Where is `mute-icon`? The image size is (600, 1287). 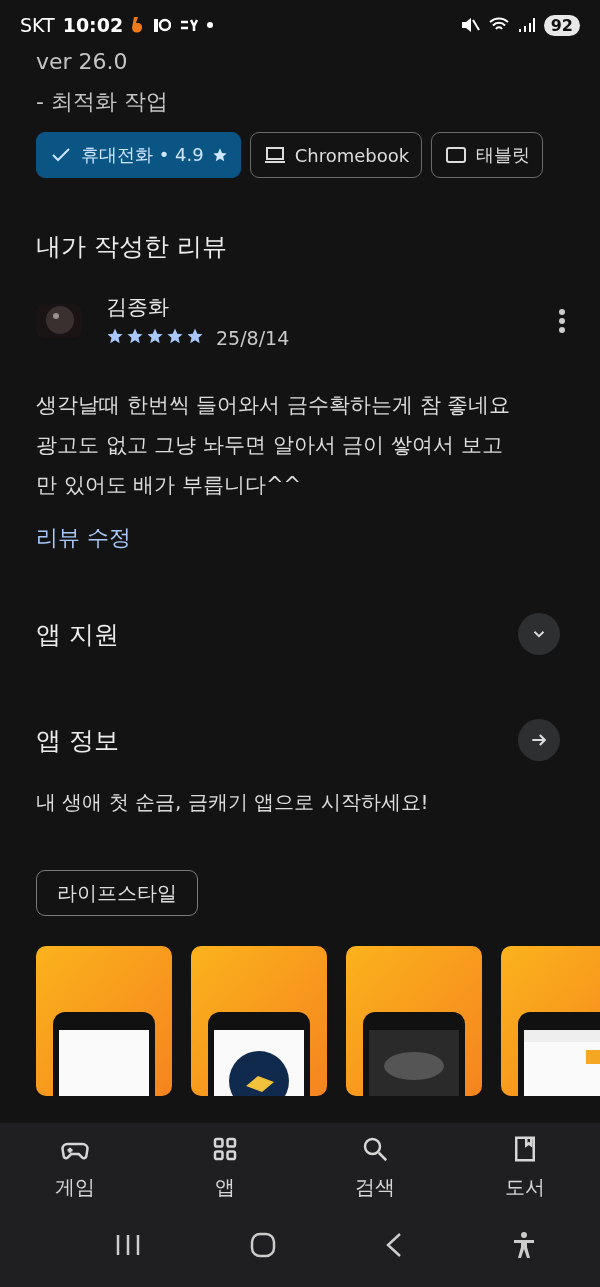
mute-icon is located at coordinates (469, 25).